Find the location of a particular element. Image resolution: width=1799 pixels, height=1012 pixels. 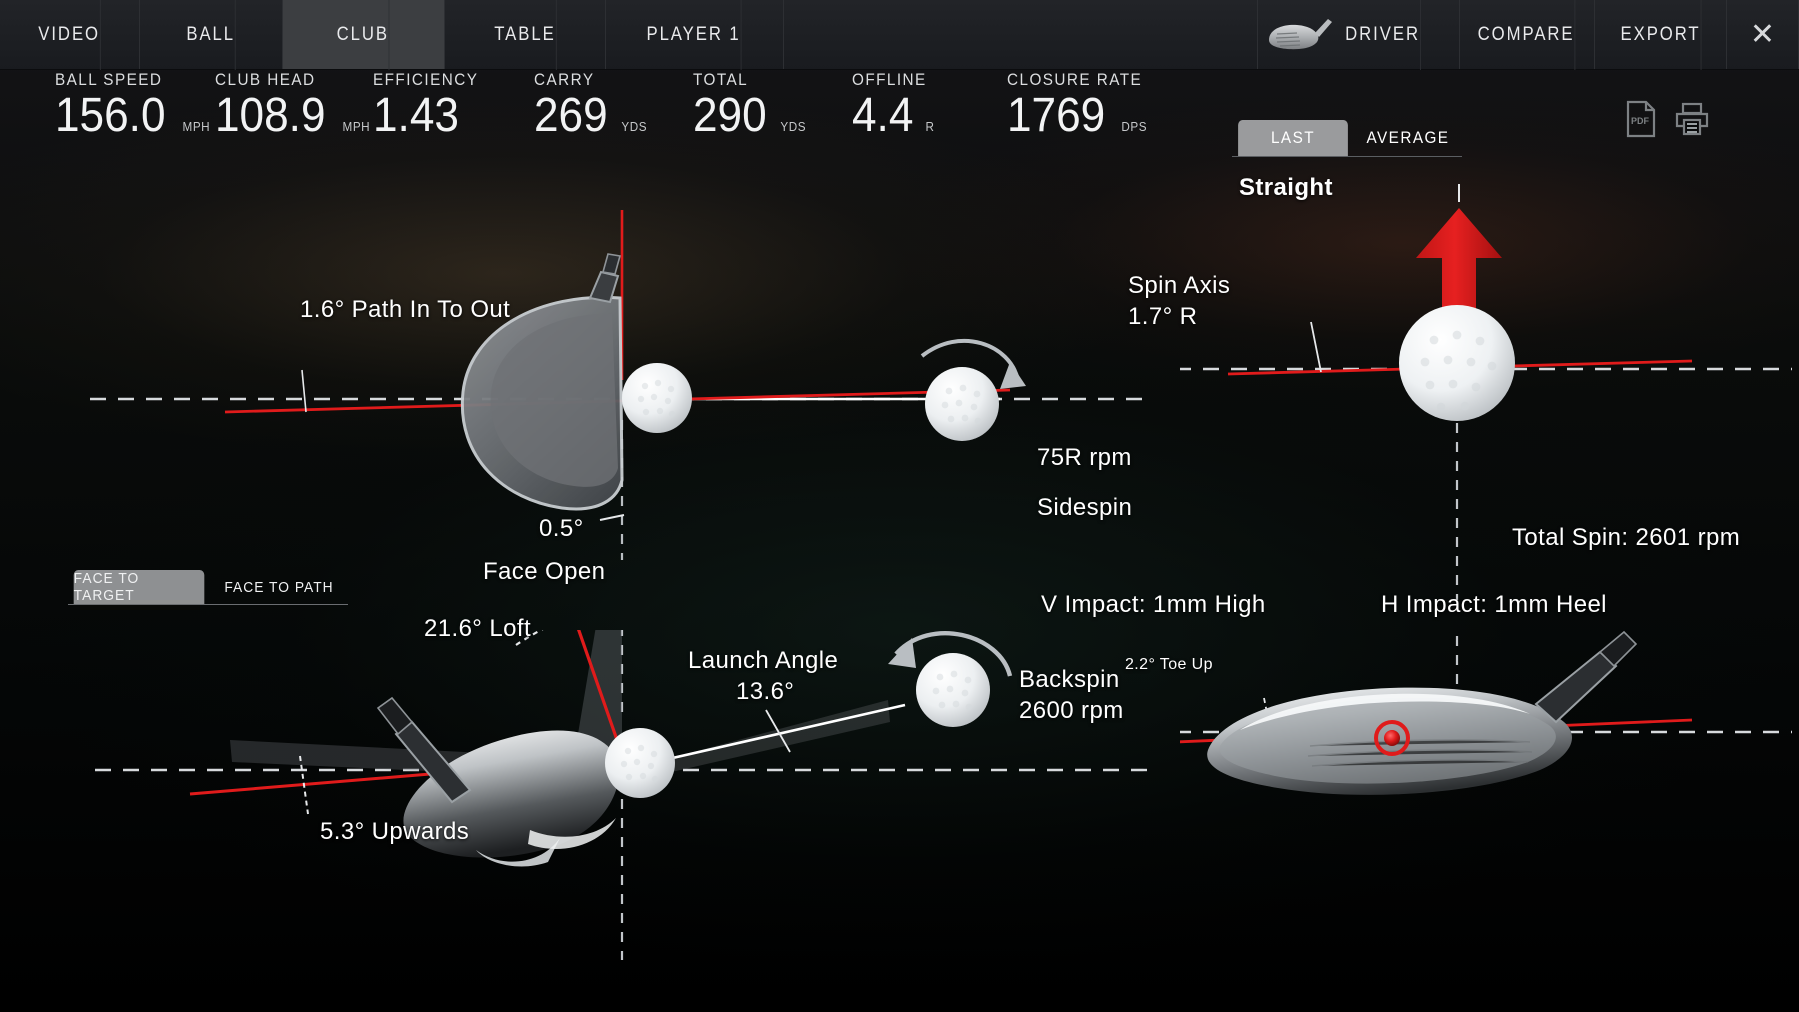

tab-table: TABLE is located at coordinates (525, 35).